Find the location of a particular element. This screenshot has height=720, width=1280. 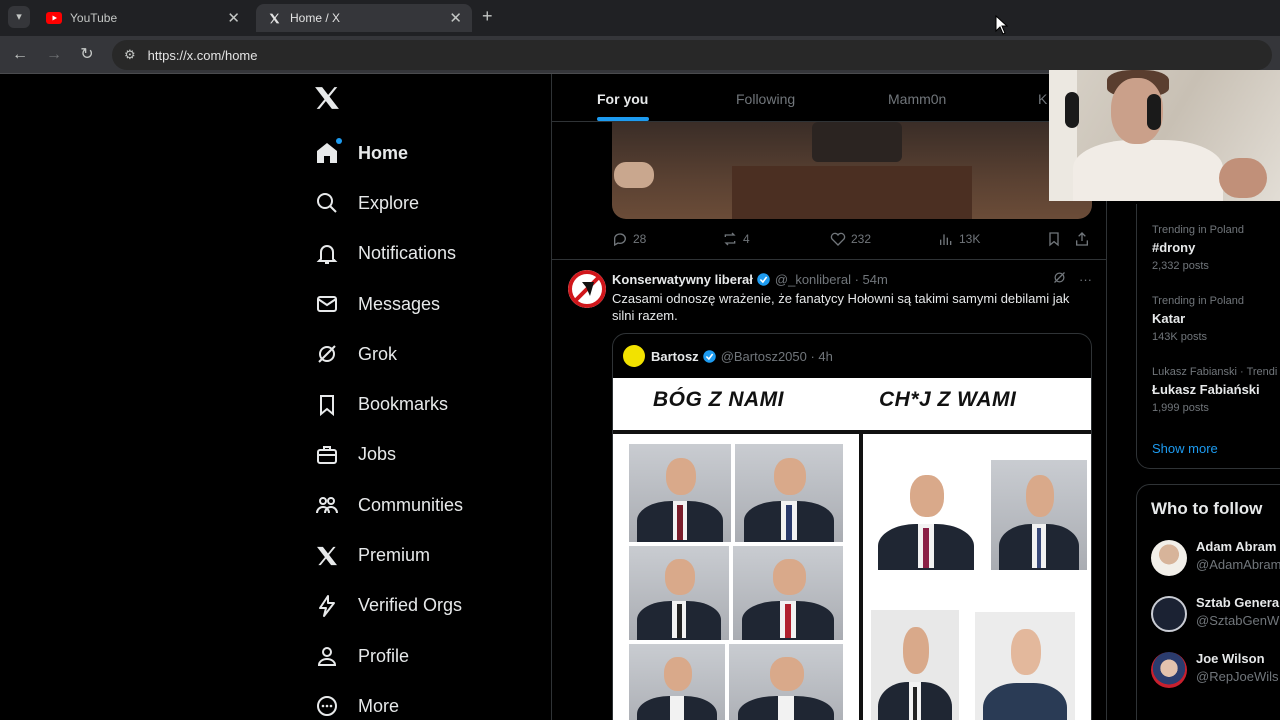

follow-suggestion: Adam Abram @AdamAbram is located at coordinates (1215, 557).